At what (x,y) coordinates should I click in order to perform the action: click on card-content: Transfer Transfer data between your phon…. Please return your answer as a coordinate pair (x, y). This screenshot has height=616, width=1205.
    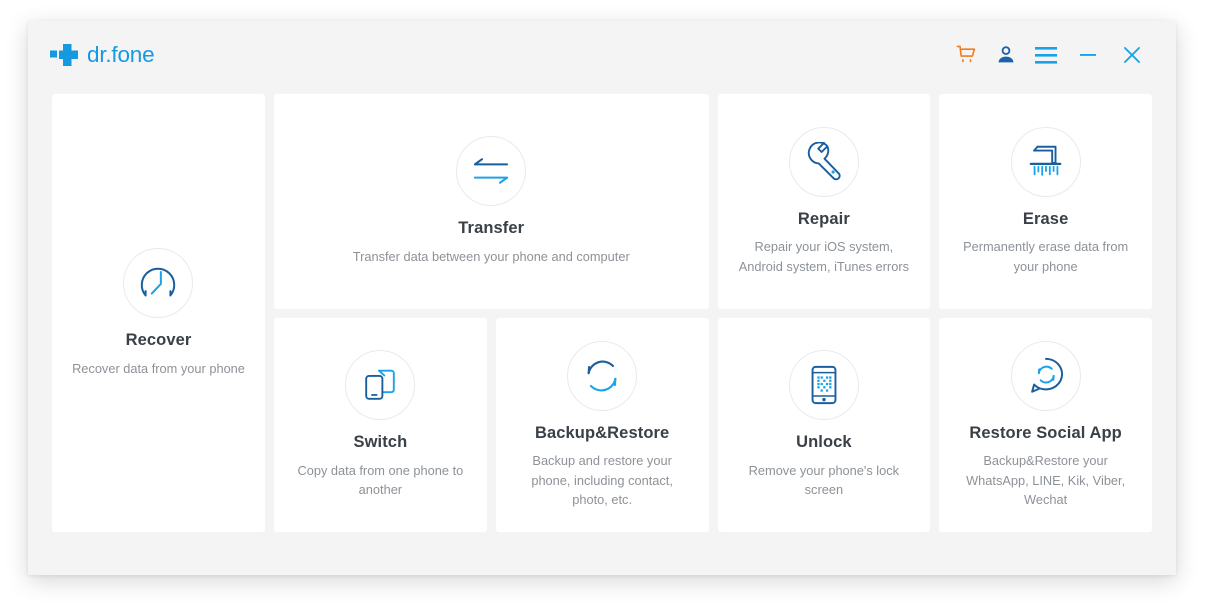
    Looking at the image, I should click on (491, 201).